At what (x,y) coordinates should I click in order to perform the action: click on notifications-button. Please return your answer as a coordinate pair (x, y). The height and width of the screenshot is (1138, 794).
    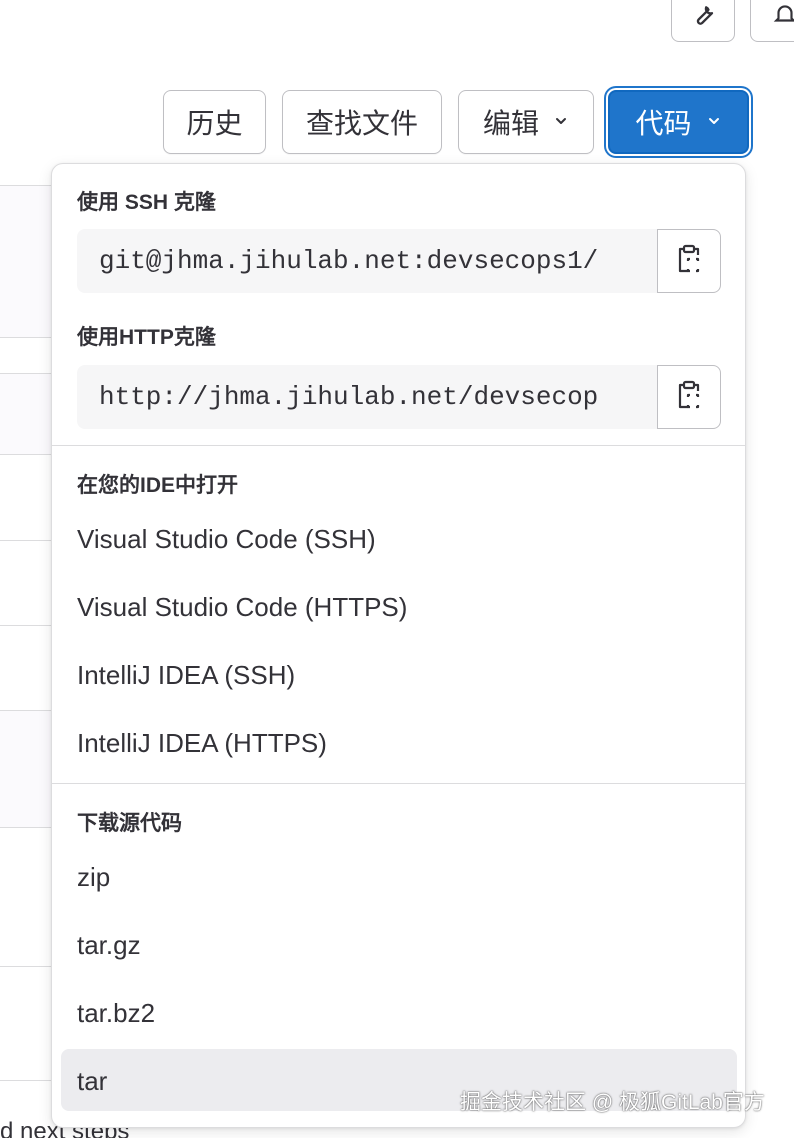
    Looking at the image, I should click on (772, 21).